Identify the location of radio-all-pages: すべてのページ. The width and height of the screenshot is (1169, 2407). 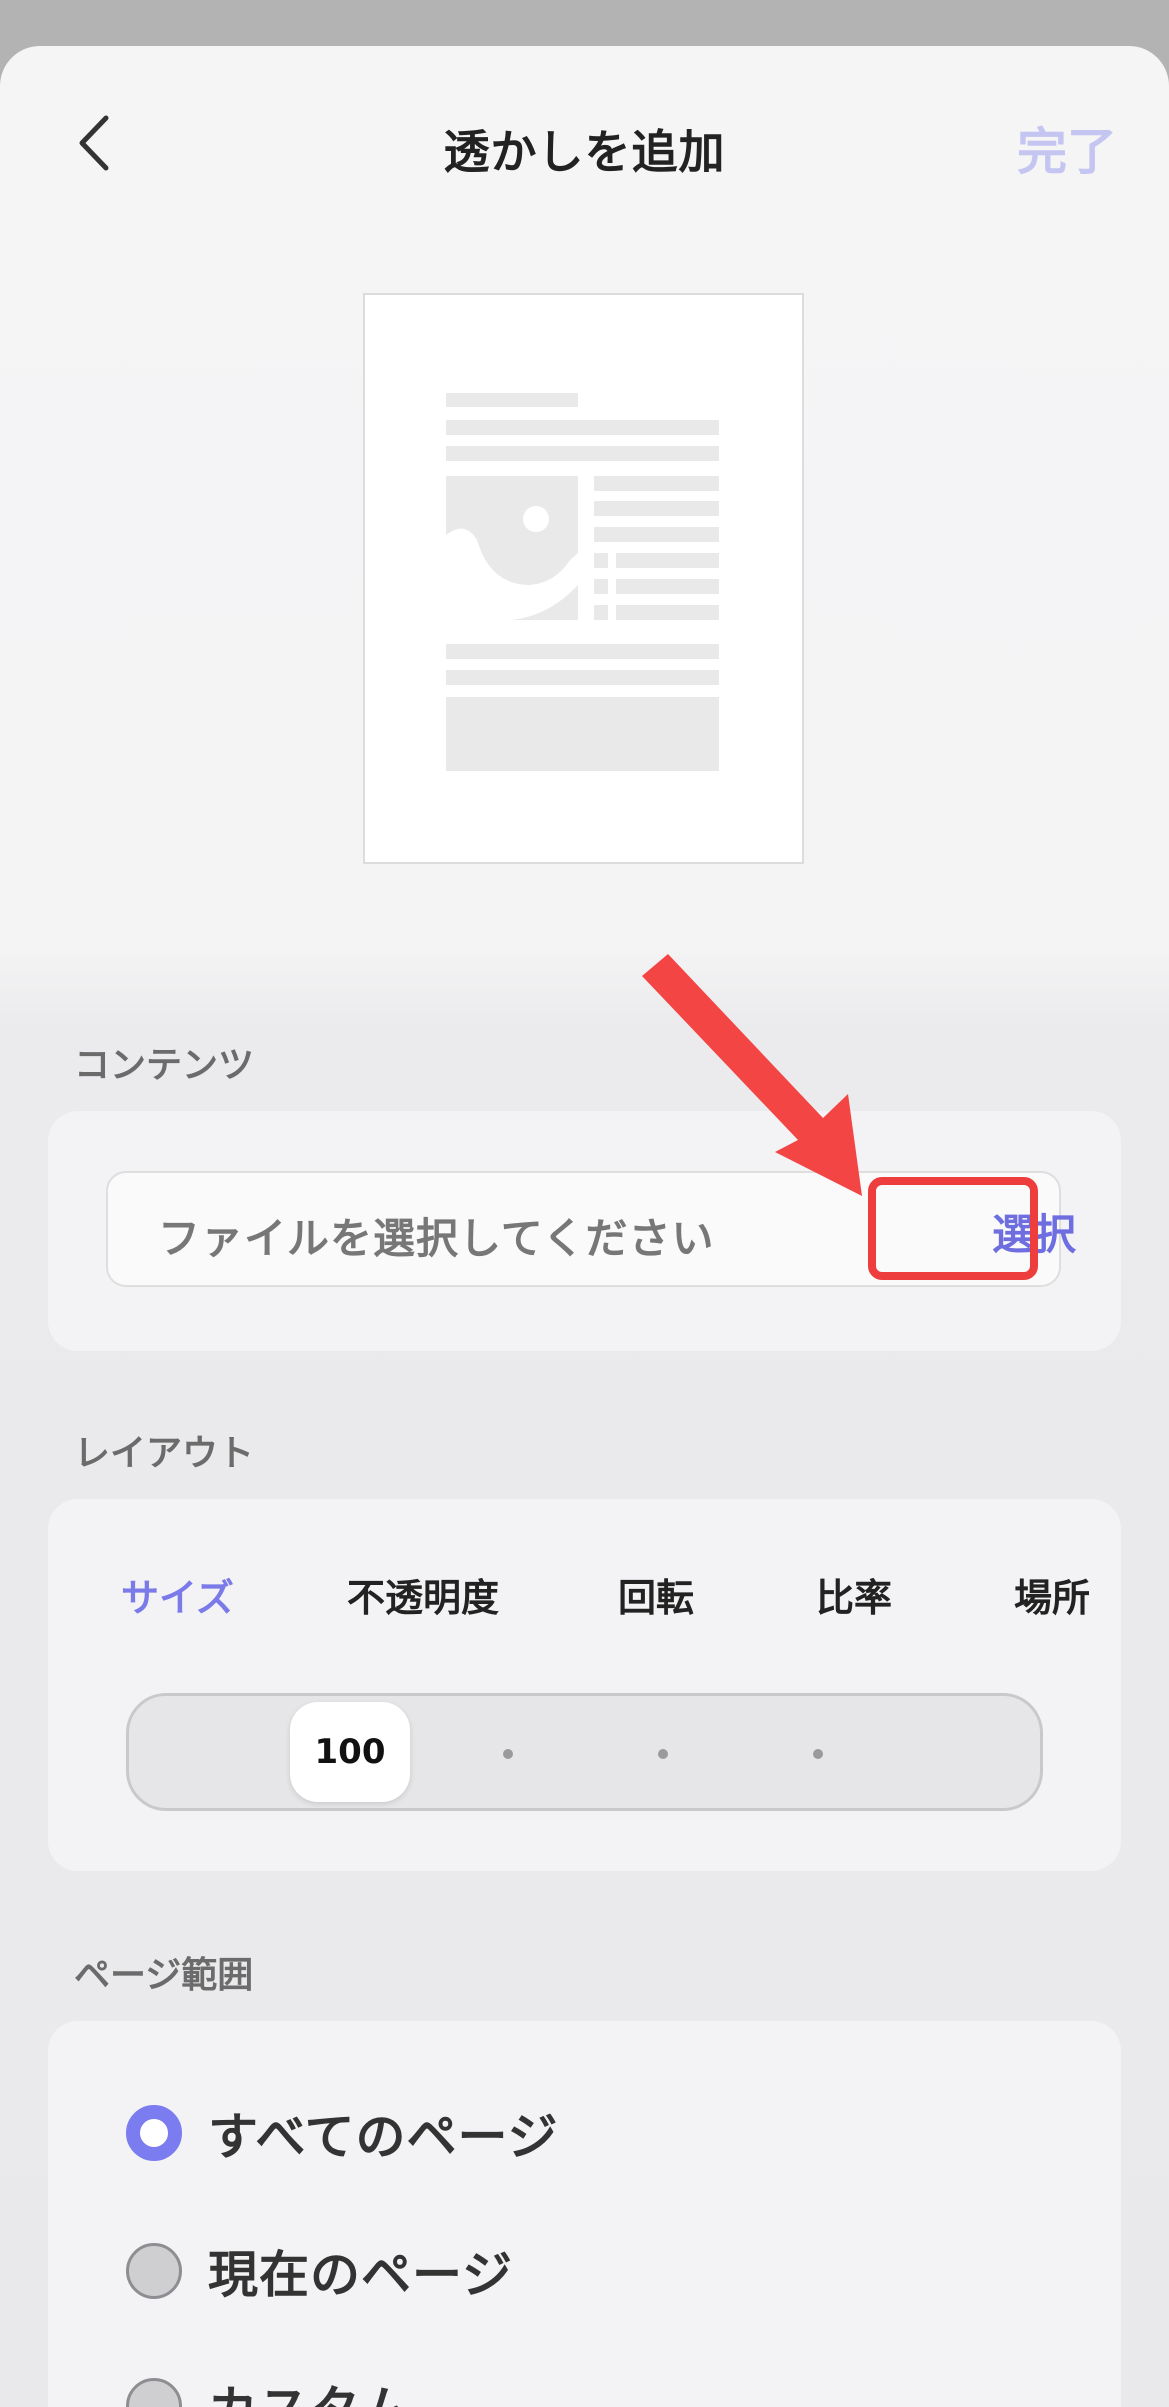
(342, 2133).